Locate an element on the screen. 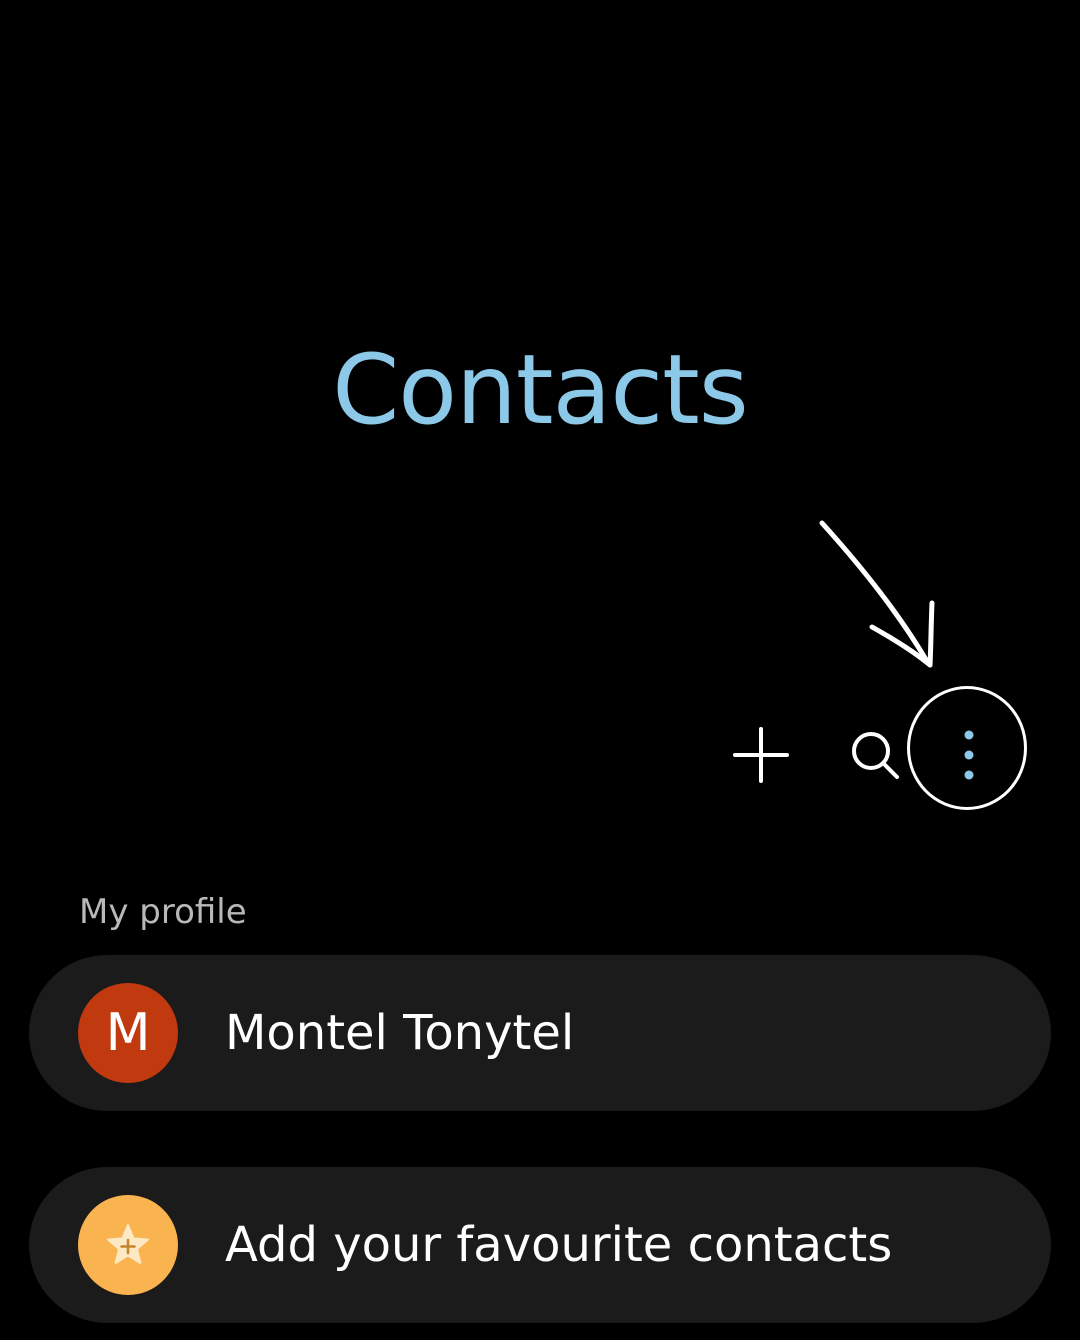 The height and width of the screenshot is (1340, 1080). star-plus-icon is located at coordinates (128, 1244).